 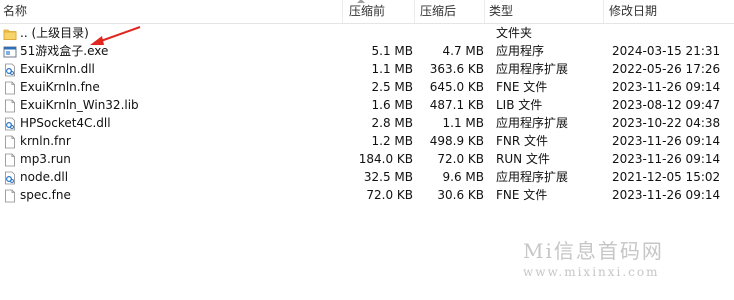 I want to click on annotation-arrow-shaft, so click(x=119, y=34).